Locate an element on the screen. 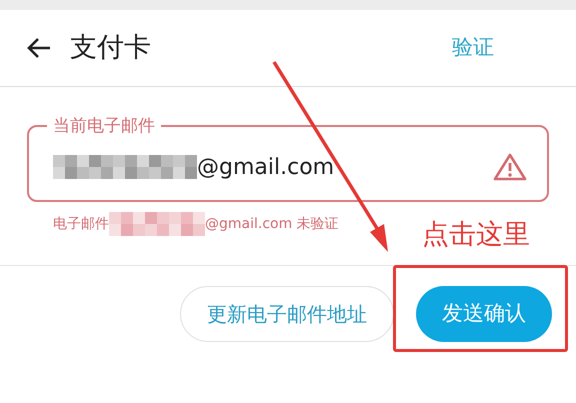  field-label: 当前电子邮件 is located at coordinates (104, 126).